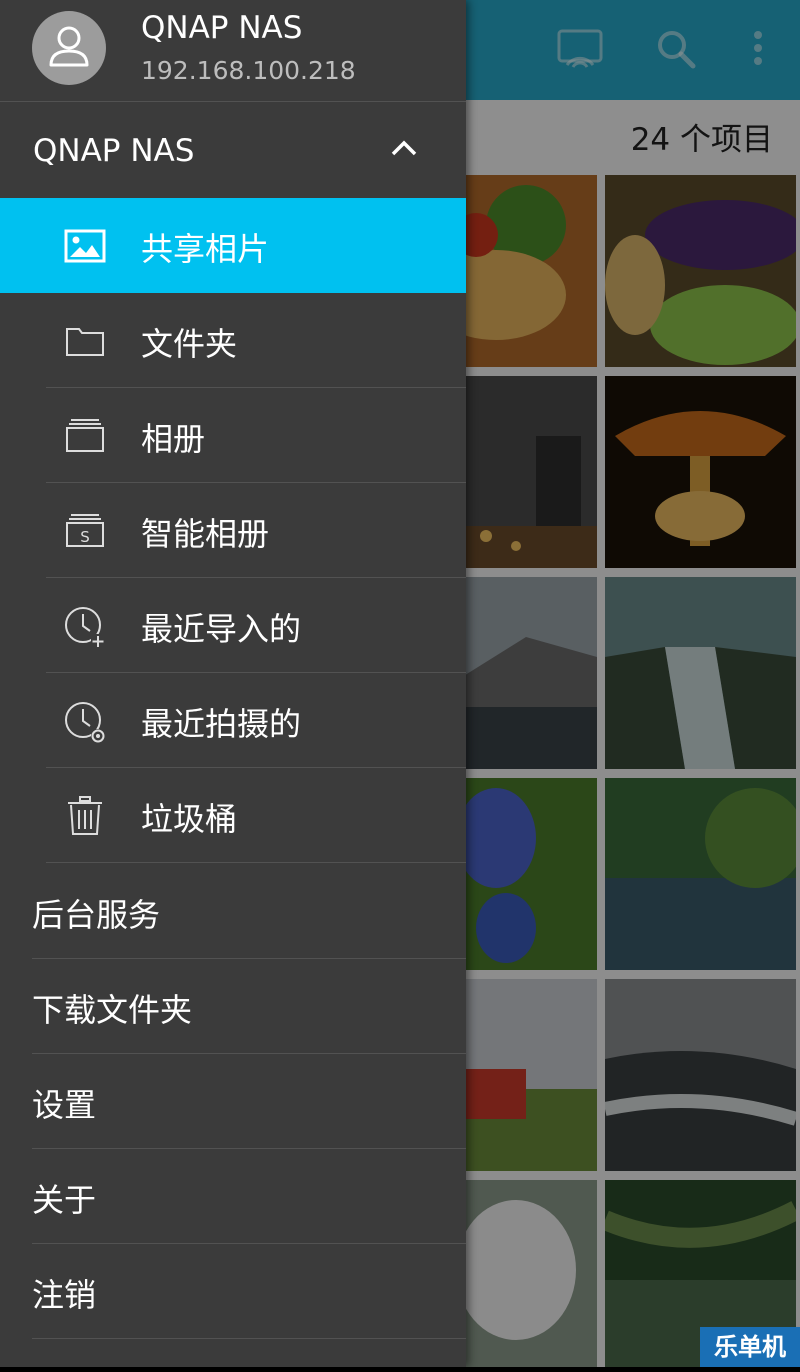 This screenshot has width=800, height=1372. I want to click on menu-item-label: 设置, so click(64, 1105).